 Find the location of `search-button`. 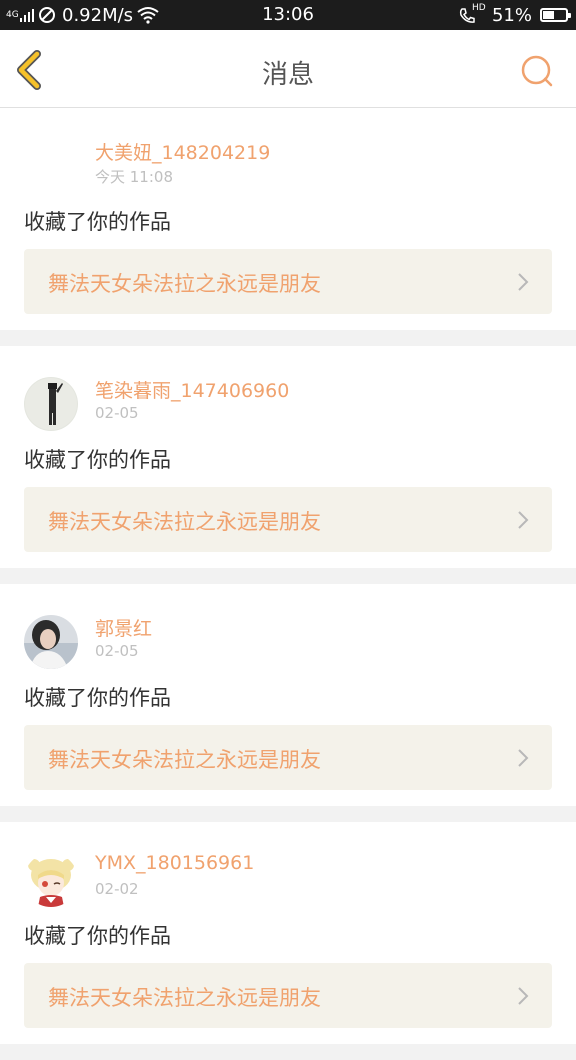

search-button is located at coordinates (538, 72).